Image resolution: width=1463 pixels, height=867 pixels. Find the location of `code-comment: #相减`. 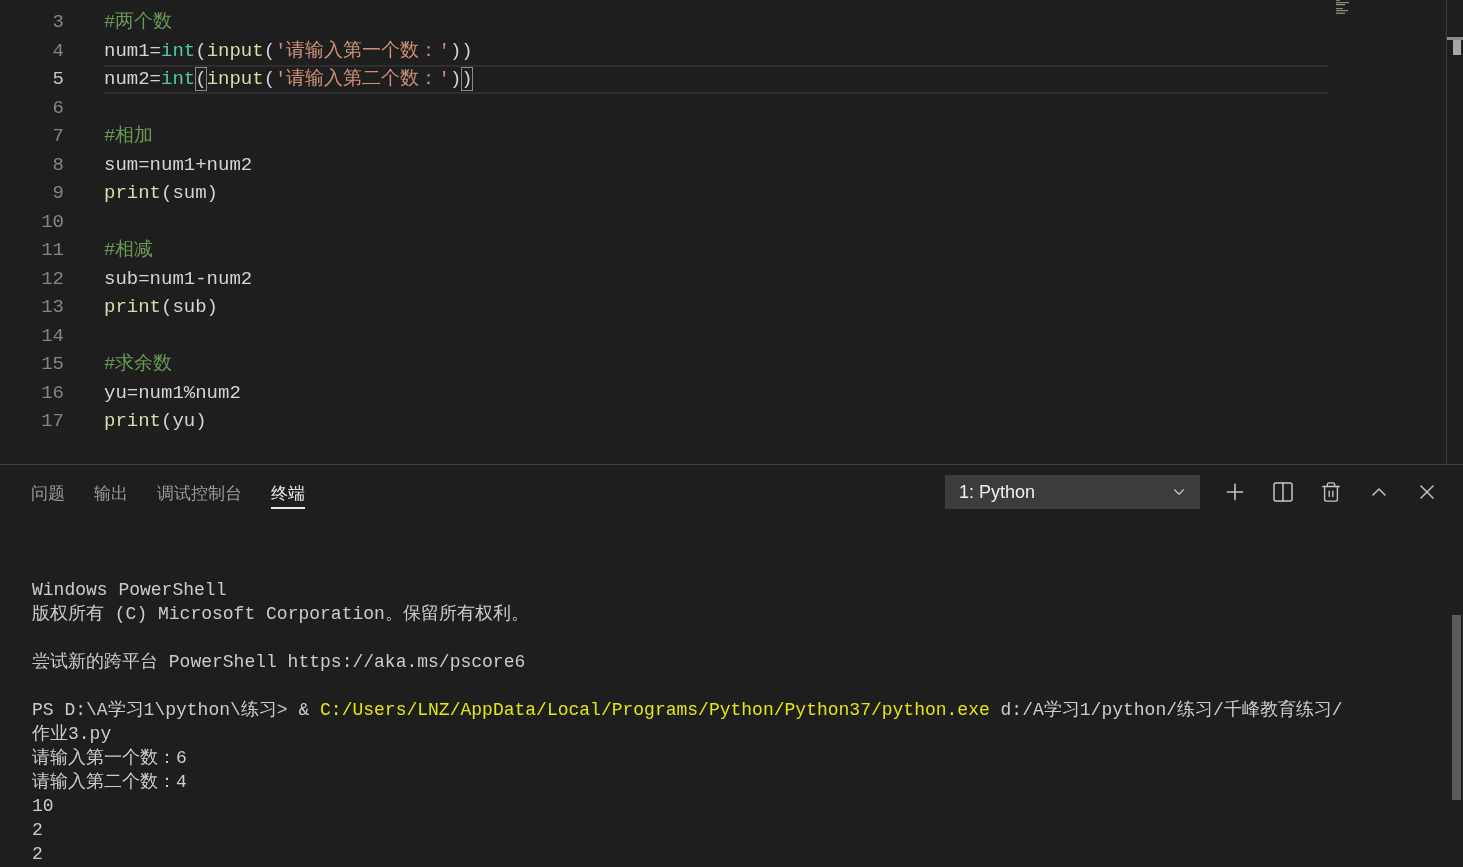

code-comment: #相减 is located at coordinates (129, 250).